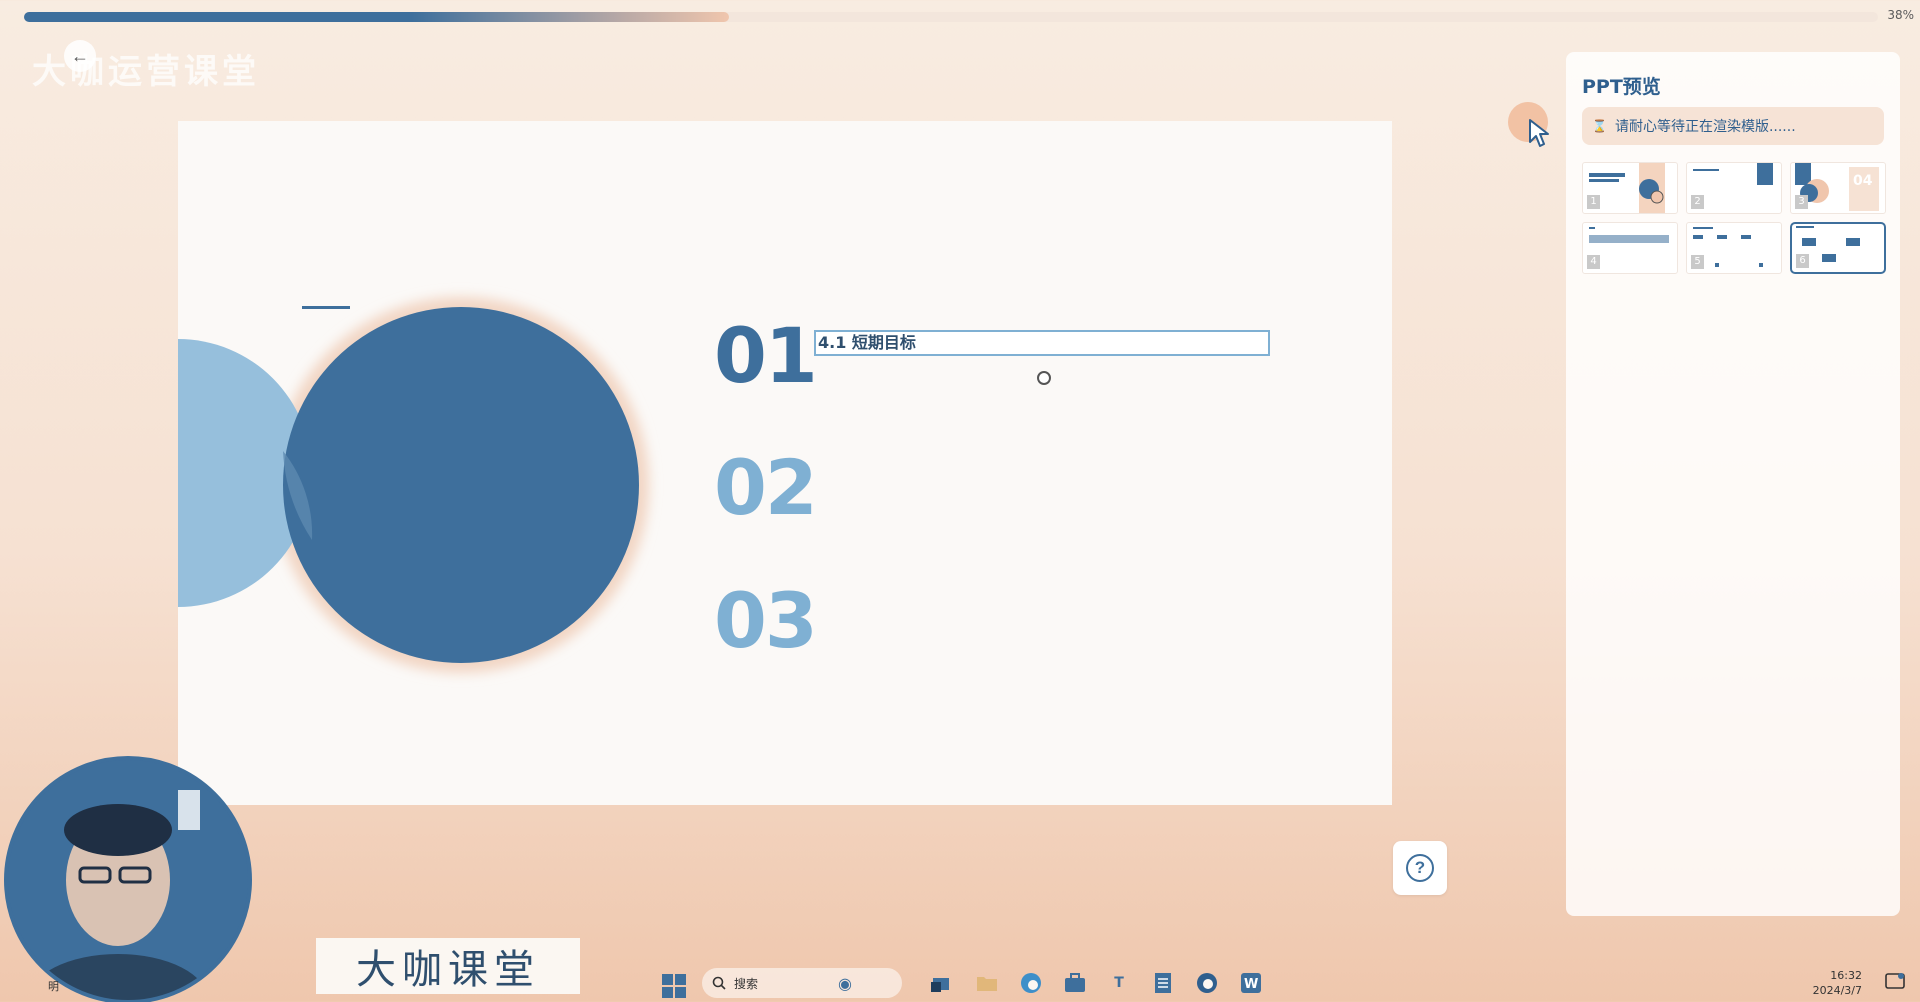 The height and width of the screenshot is (1002, 1920). I want to click on store-icon, so click(1075, 983).